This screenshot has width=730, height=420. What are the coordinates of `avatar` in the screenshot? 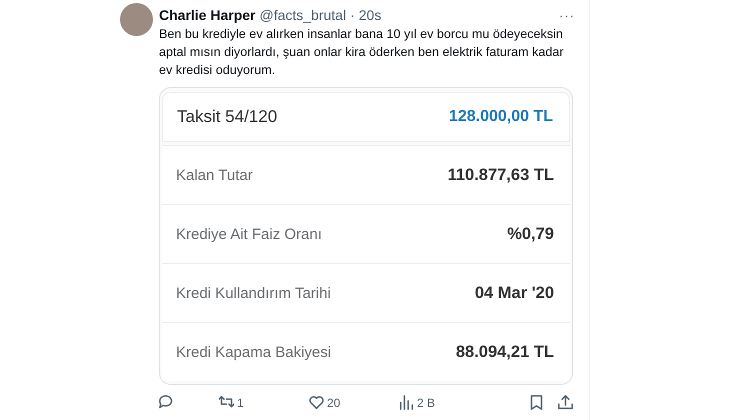 It's located at (136, 19).